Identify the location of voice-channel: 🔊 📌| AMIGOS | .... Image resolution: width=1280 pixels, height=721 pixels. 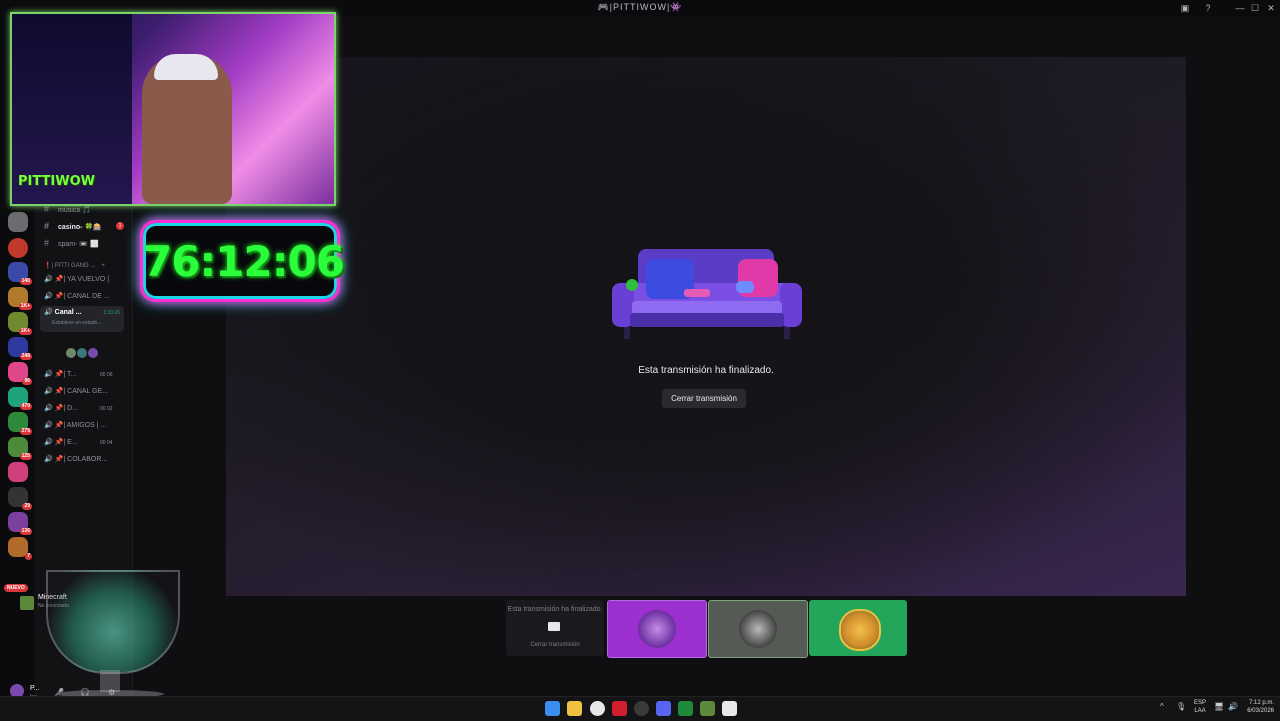
(103, 426).